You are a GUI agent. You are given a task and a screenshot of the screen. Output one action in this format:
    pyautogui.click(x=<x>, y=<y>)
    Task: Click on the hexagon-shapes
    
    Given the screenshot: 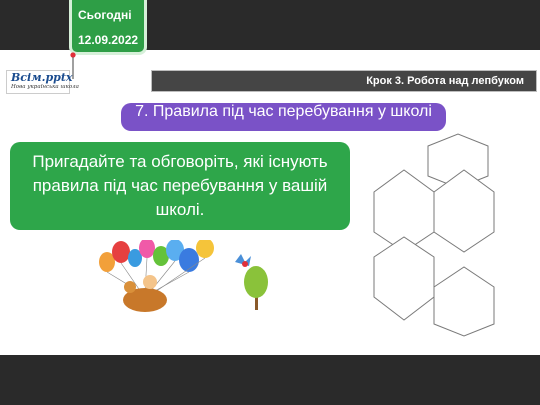 What is the action you would take?
    pyautogui.click(x=434, y=235)
    